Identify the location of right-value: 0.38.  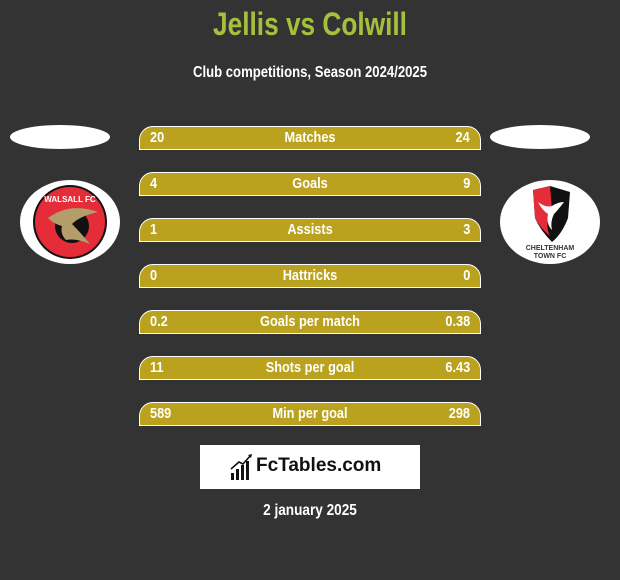
(457, 321).